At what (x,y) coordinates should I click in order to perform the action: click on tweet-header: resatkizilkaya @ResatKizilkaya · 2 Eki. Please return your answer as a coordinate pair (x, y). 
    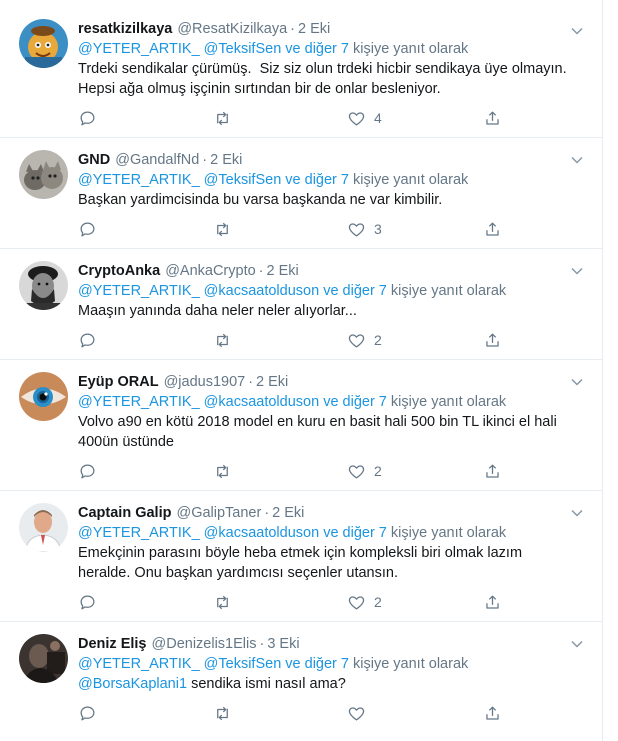
    Looking at the image, I should click on (330, 29).